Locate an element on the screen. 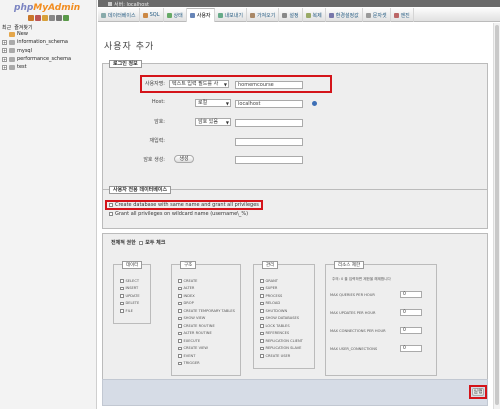  priv-references: REFERENCES is located at coordinates (281, 334).